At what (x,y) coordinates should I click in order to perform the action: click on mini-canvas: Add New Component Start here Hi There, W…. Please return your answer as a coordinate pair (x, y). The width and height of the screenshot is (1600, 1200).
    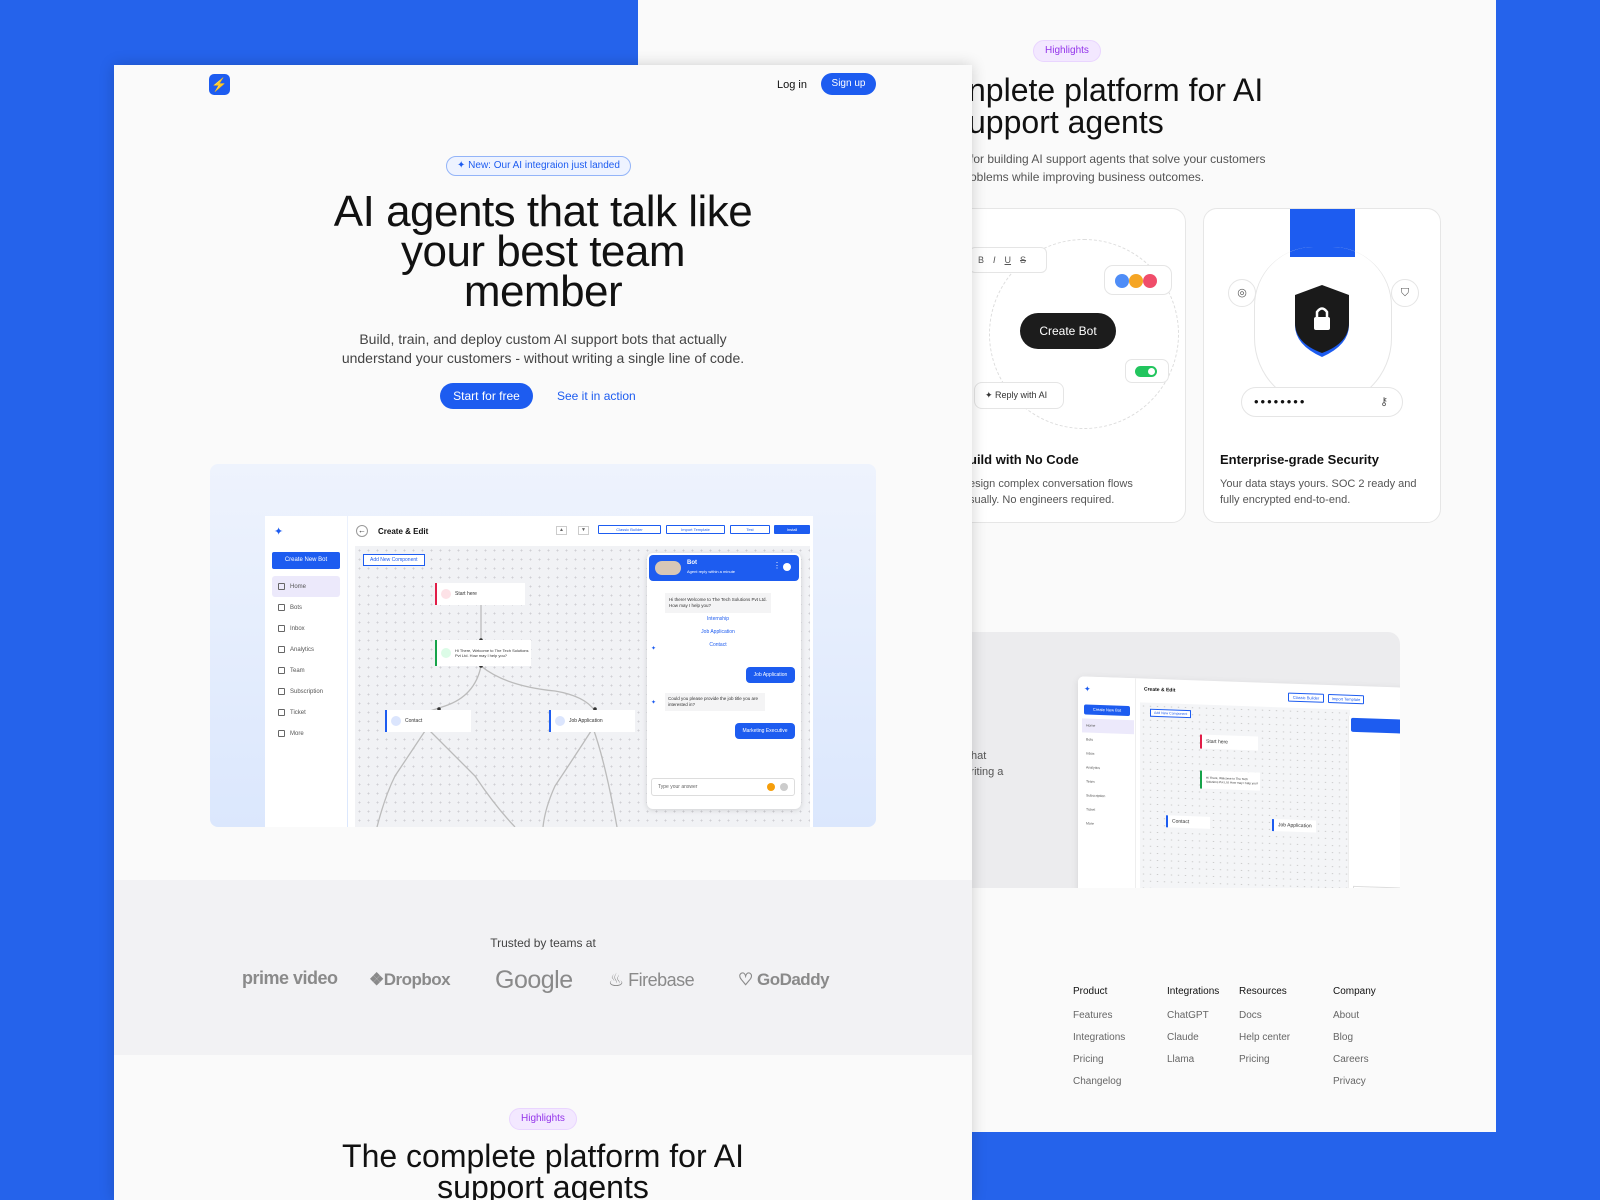
    Looking at the image, I should click on (1245, 795).